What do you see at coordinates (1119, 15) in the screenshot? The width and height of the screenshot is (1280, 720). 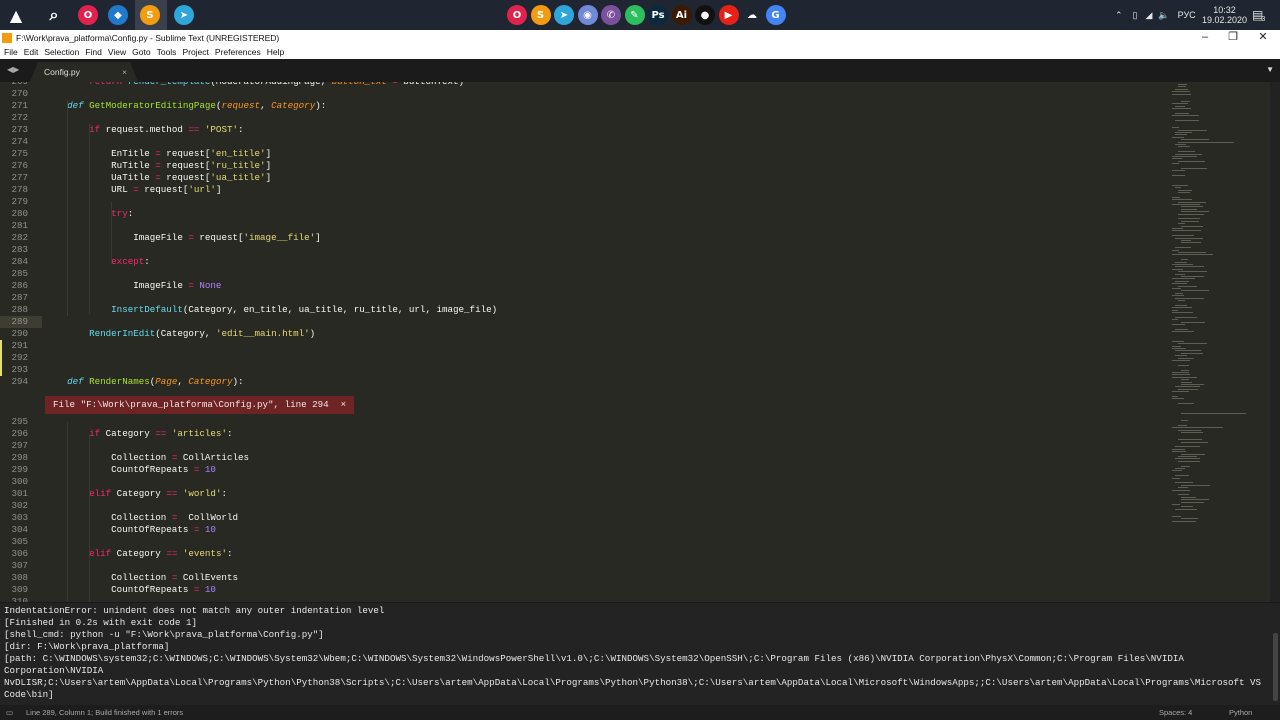 I see `chevron-up-icon: ⌃` at bounding box center [1119, 15].